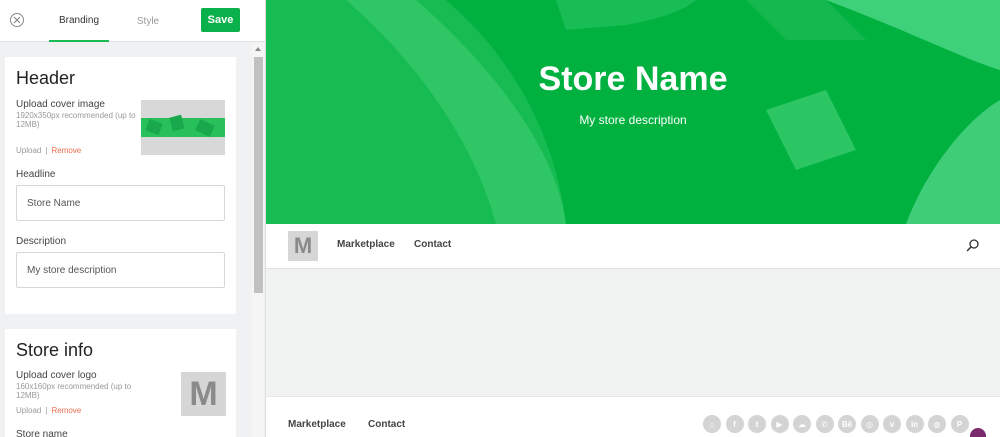 This screenshot has height=437, width=1000. Describe the element at coordinates (712, 424) in the screenshot. I see `home-icon: ⌂` at that location.